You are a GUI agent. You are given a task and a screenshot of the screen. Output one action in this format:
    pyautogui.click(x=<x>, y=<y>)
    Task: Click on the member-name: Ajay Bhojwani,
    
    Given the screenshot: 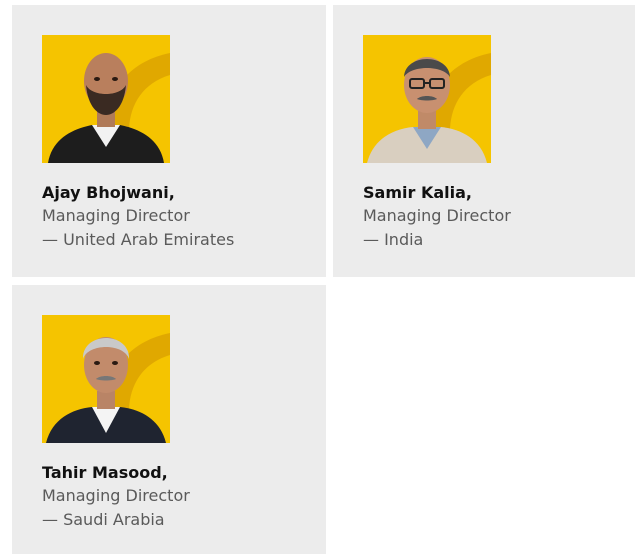 What is the action you would take?
    pyautogui.click(x=108, y=192)
    